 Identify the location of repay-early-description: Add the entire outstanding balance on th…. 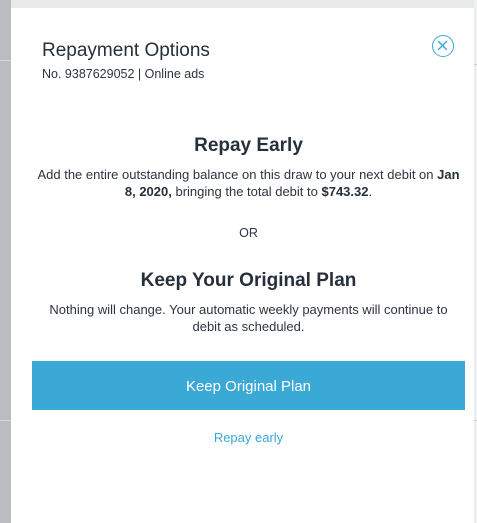
(248, 183).